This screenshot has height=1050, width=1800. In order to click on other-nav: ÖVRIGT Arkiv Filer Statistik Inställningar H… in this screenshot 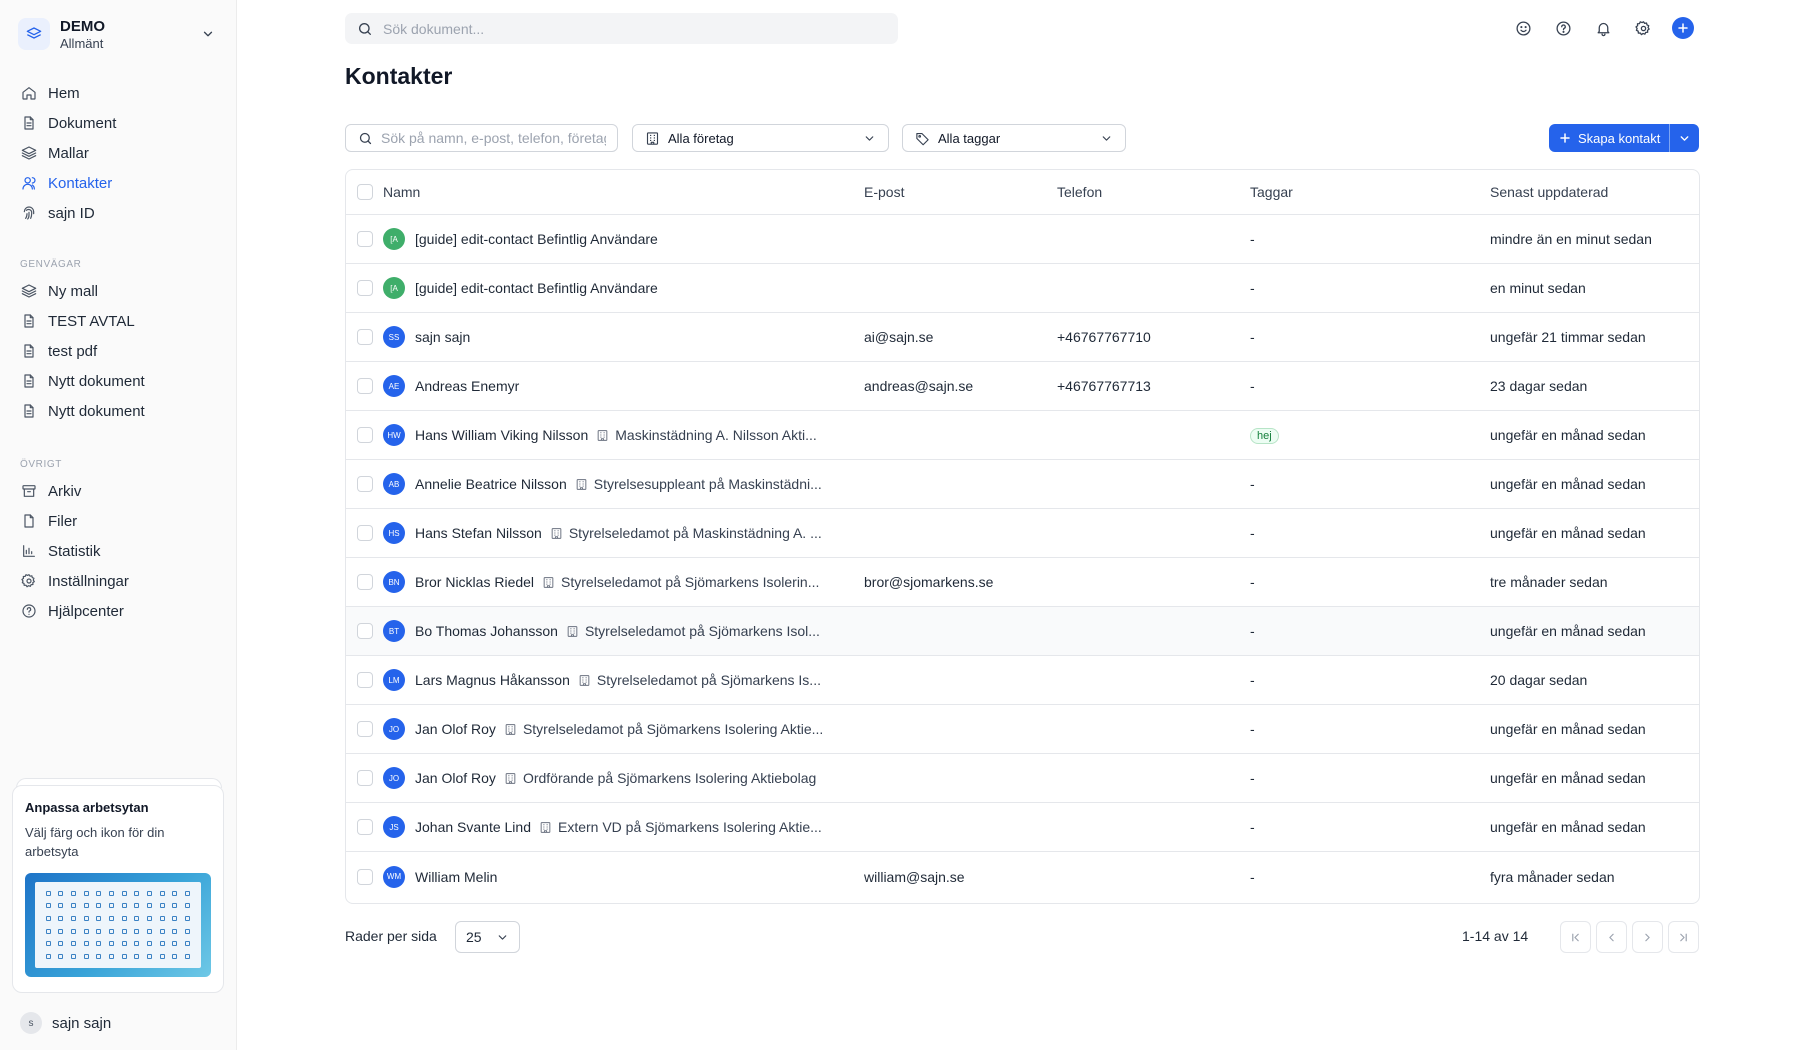, I will do `click(118, 540)`.